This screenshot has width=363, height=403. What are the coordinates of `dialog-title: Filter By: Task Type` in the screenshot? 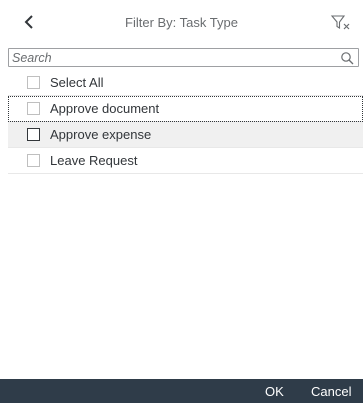 It's located at (181, 22).